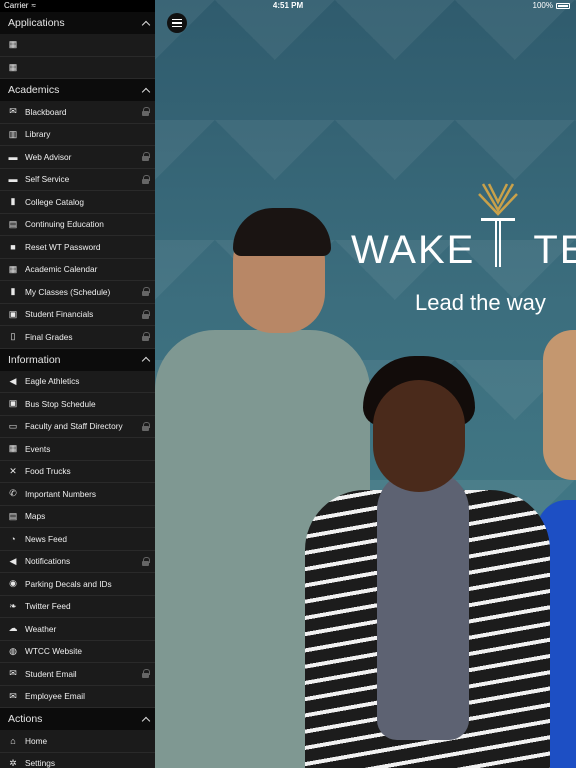  I want to click on sidebar-item-label: Home, so click(36, 740).